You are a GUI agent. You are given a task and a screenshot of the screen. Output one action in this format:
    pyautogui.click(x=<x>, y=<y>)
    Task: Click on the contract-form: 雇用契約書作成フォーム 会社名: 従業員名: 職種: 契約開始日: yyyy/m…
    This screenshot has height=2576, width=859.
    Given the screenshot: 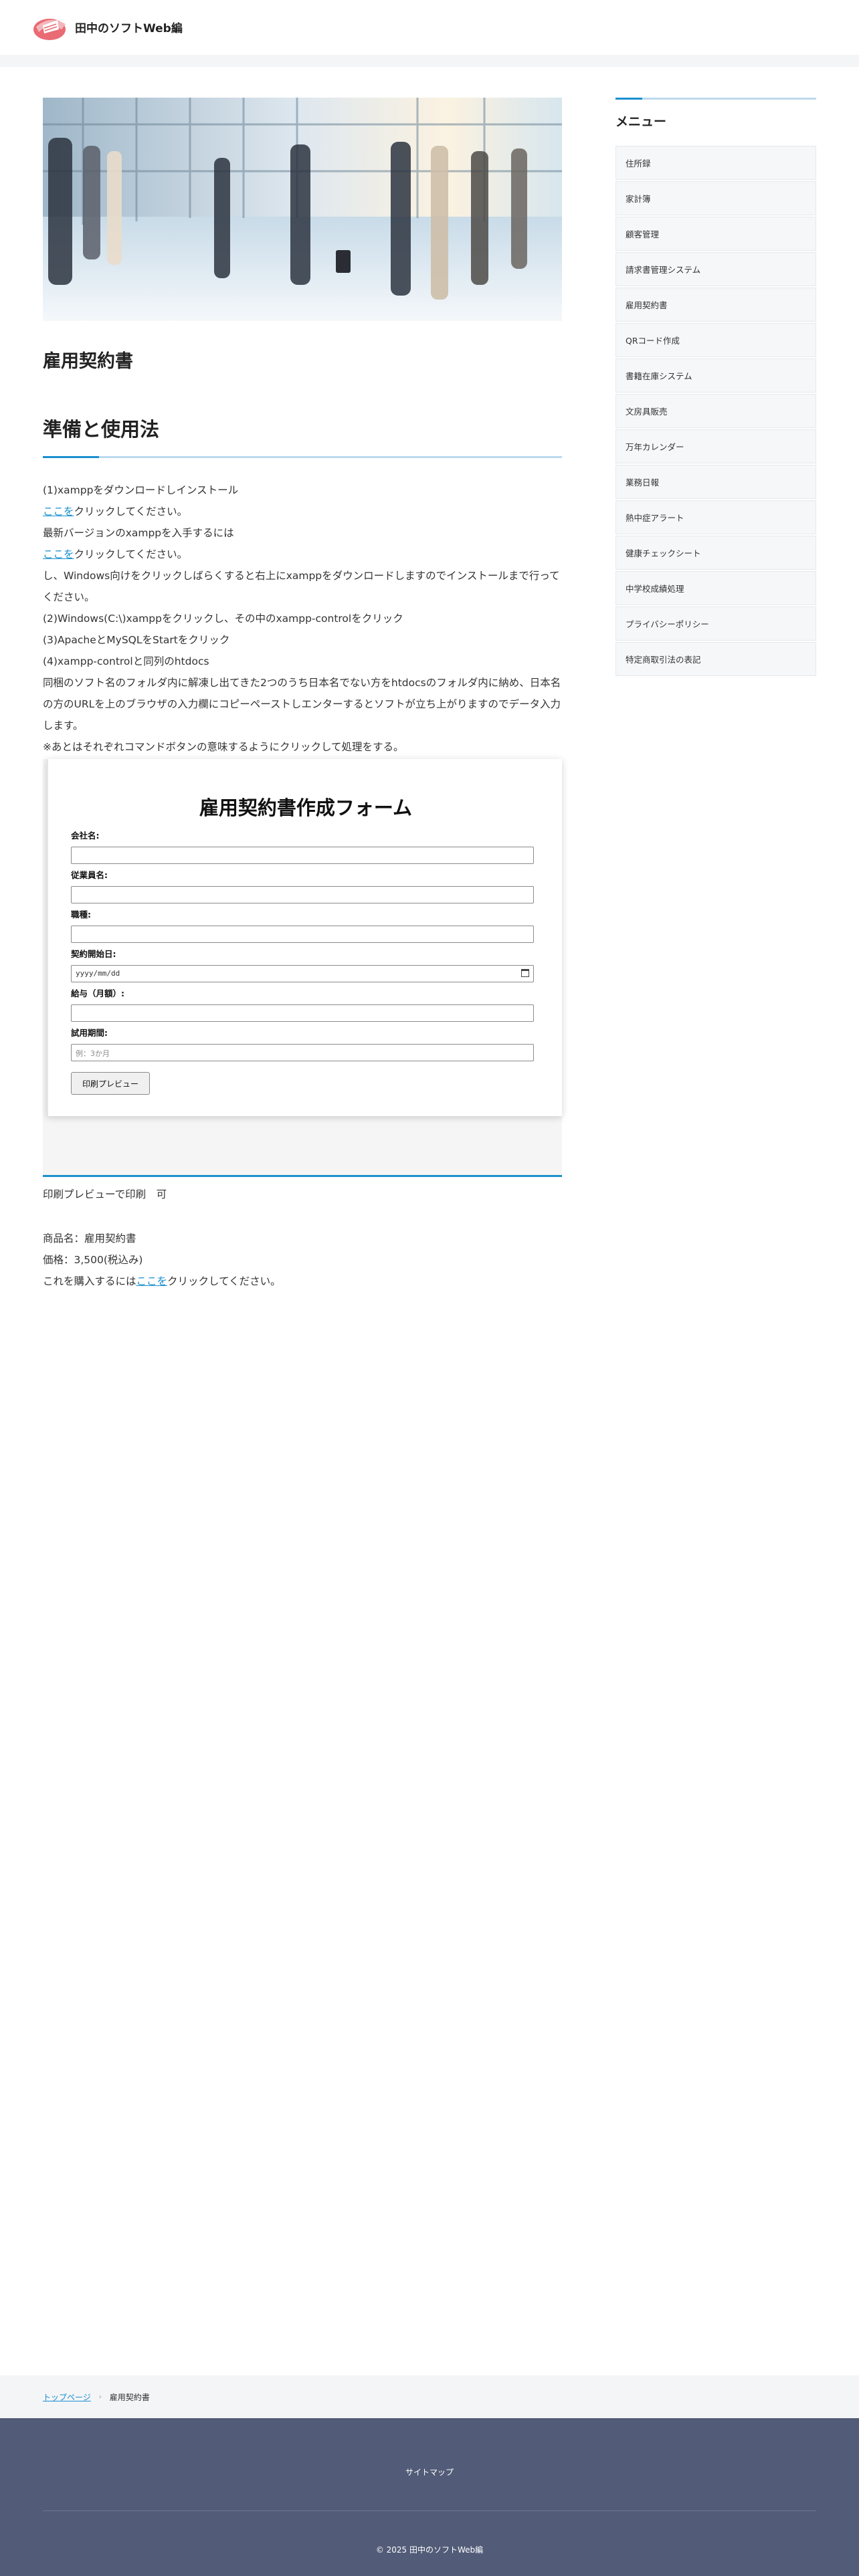 What is the action you would take?
    pyautogui.click(x=304, y=937)
    